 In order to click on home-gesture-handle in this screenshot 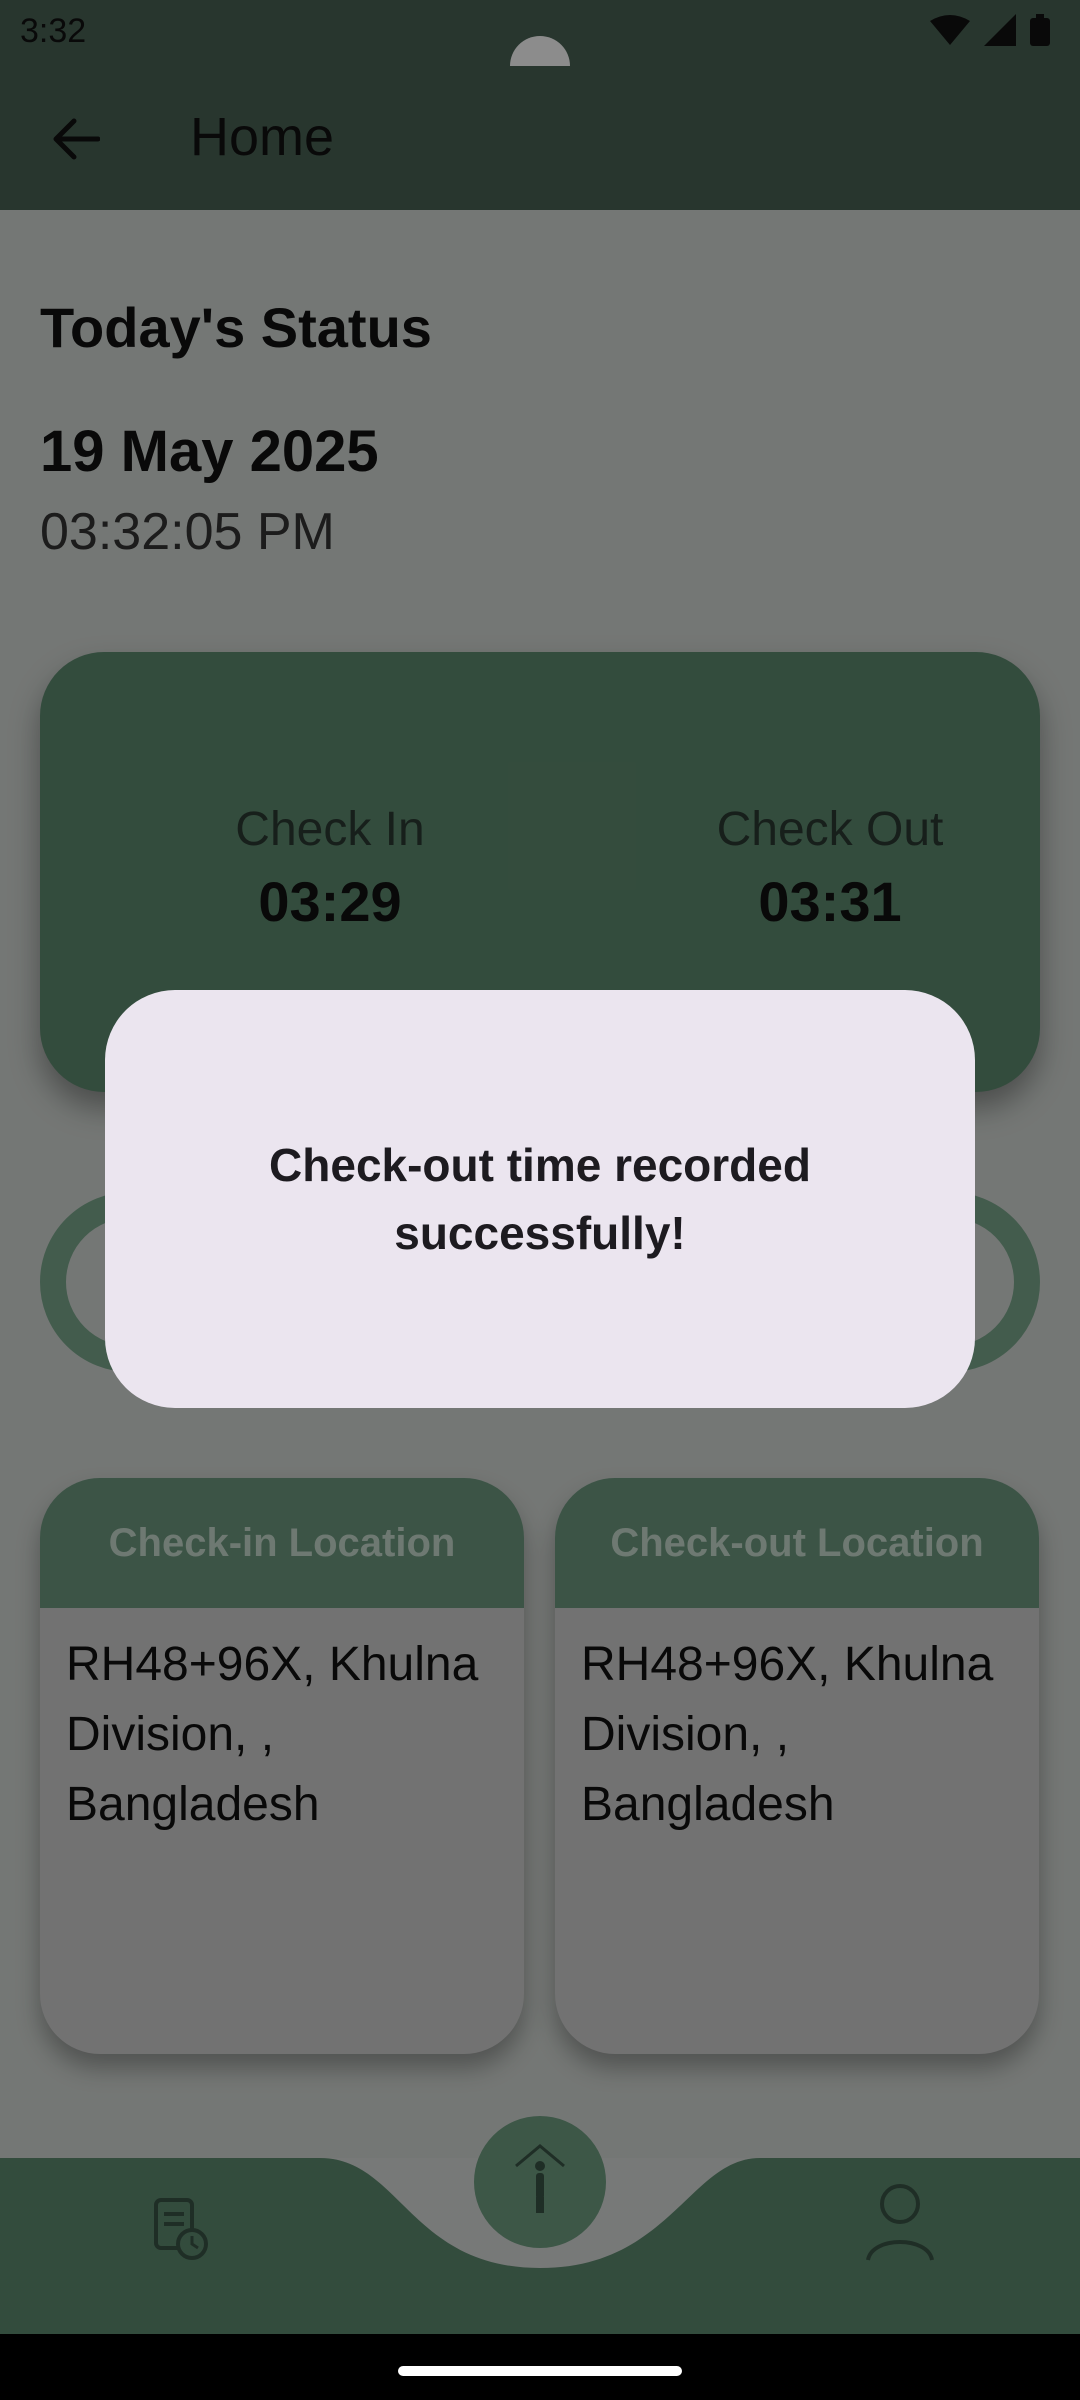, I will do `click(540, 2371)`.